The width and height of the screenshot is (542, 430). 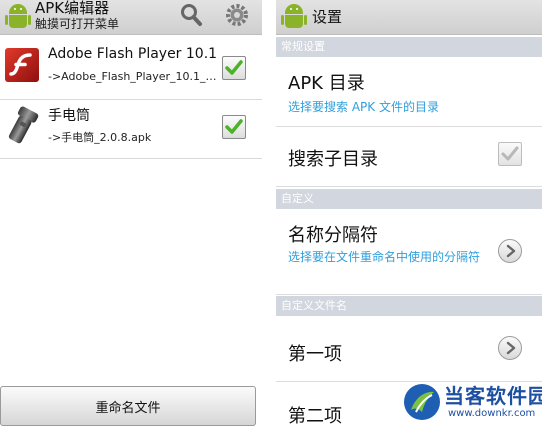 What do you see at coordinates (131, 17) in the screenshot?
I see `title-bar: APK编辑器 触摸可打开菜单` at bounding box center [131, 17].